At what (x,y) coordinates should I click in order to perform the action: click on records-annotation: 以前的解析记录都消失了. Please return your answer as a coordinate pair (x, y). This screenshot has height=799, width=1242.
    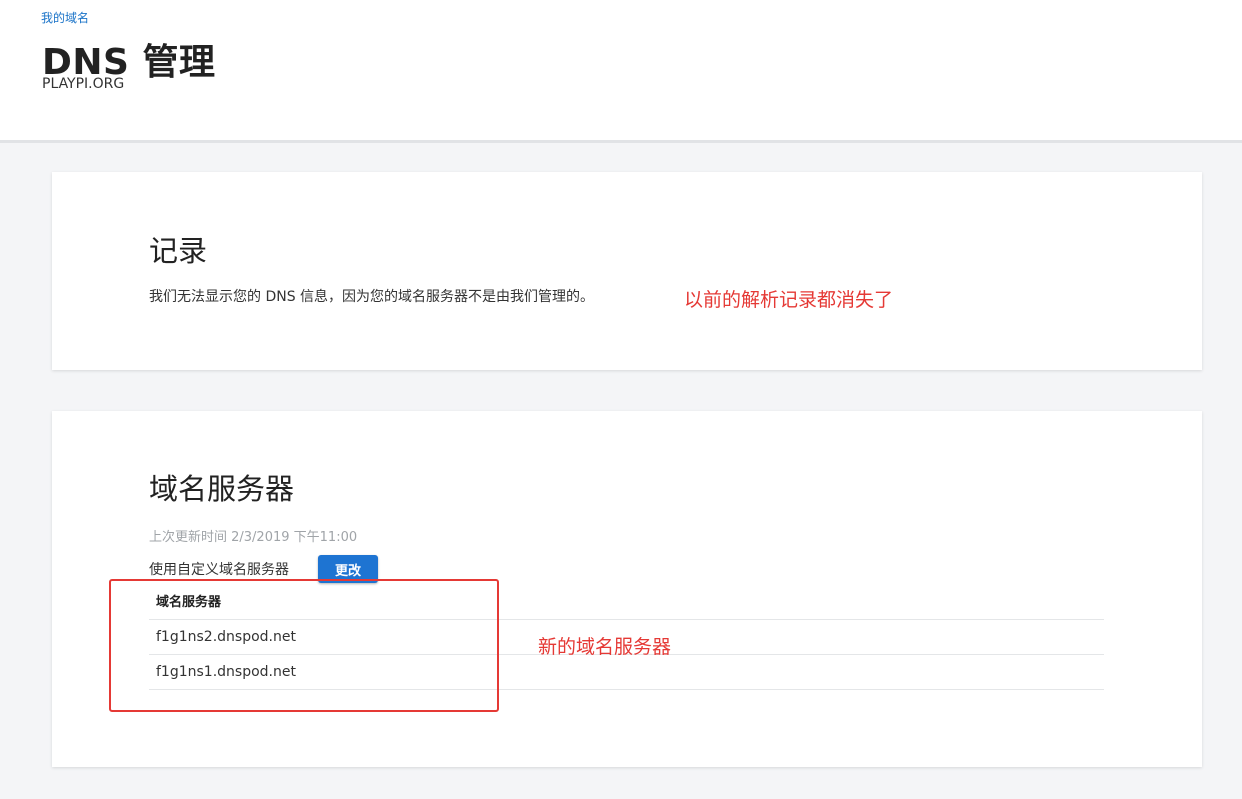
    Looking at the image, I should click on (789, 300).